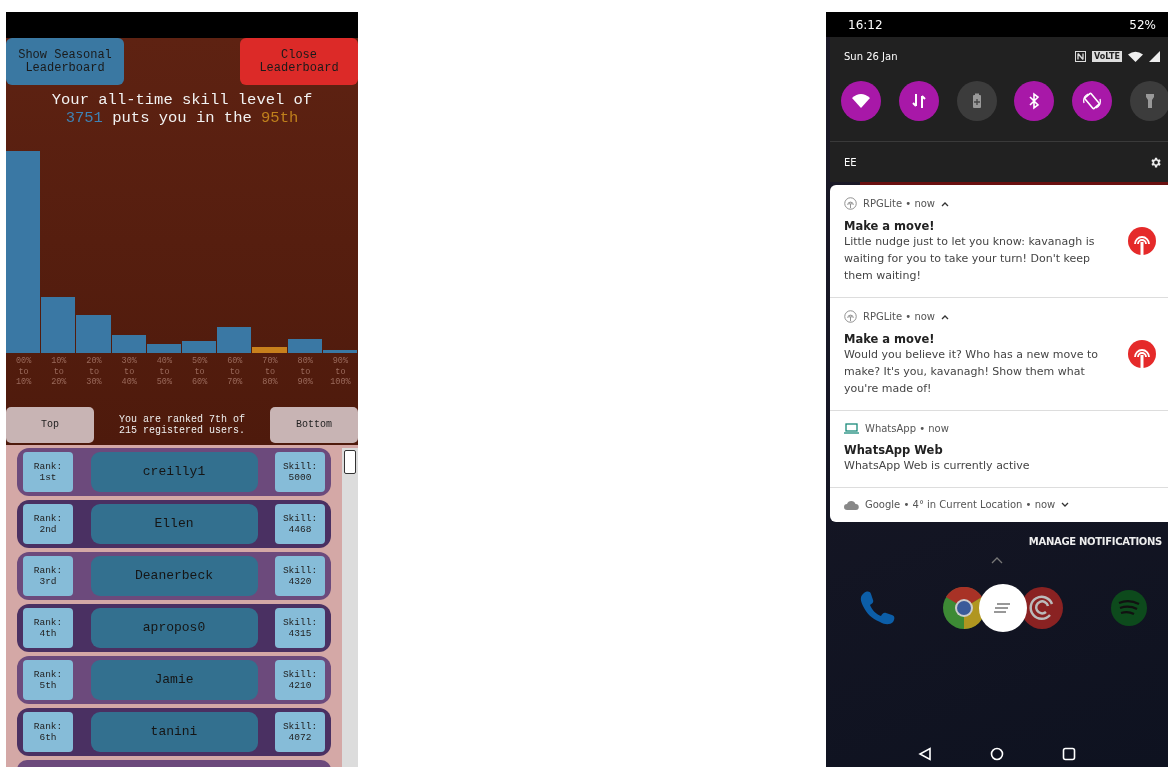  I want to click on recents-icon, so click(1069, 754).